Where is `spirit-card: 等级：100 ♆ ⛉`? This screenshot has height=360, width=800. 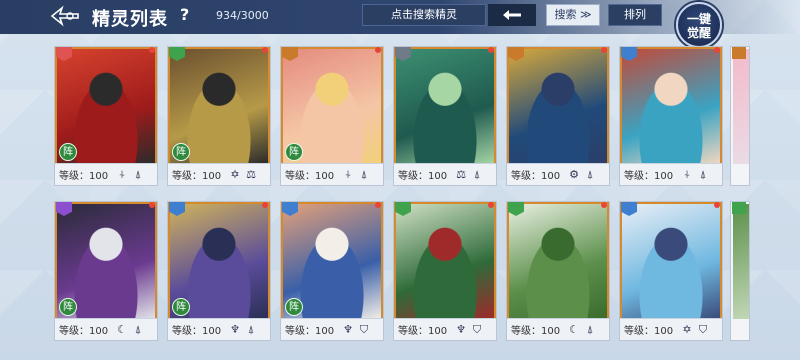
spirit-card: 等级：100 ♆ ⛉ is located at coordinates (445, 271).